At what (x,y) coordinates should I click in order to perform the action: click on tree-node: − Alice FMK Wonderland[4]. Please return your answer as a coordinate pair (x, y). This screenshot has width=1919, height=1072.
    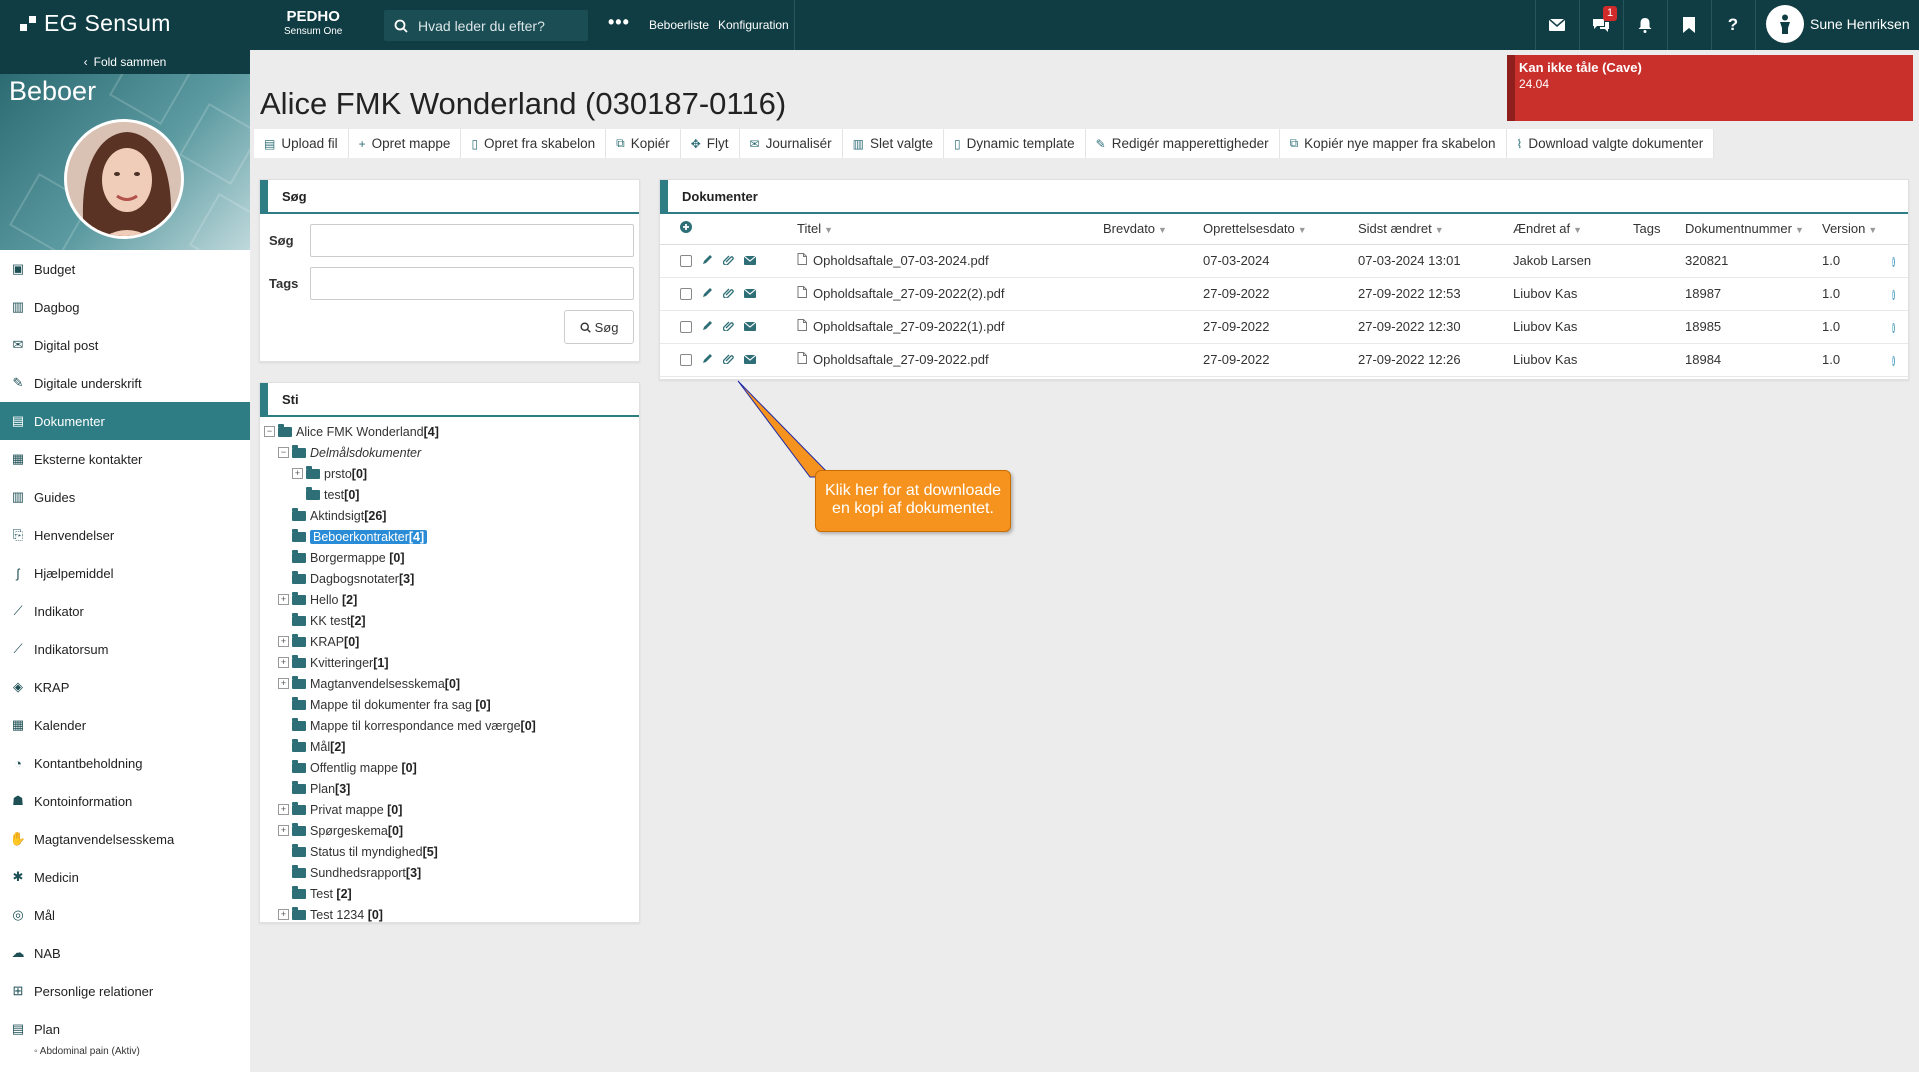
    Looking at the image, I should click on (451, 431).